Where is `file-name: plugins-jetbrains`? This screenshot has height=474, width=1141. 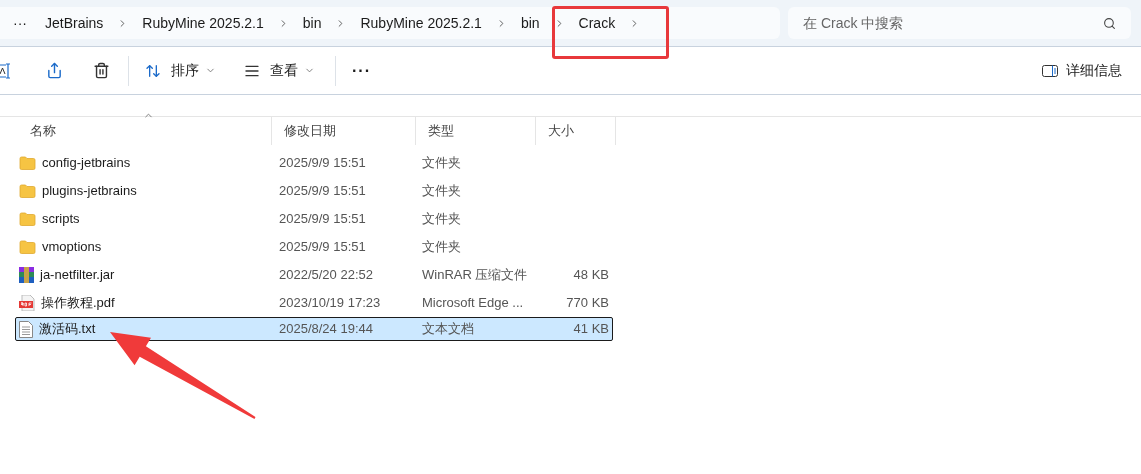 file-name: plugins-jetbrains is located at coordinates (89, 191).